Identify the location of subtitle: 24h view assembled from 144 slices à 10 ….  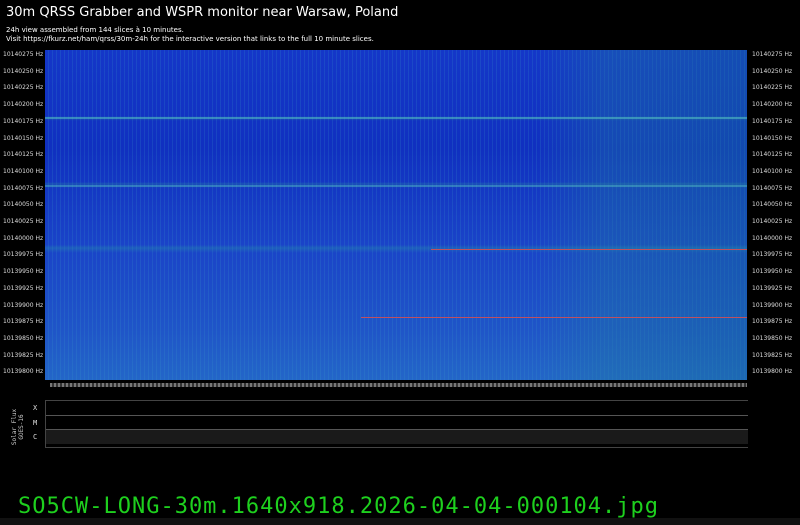
(95, 30).